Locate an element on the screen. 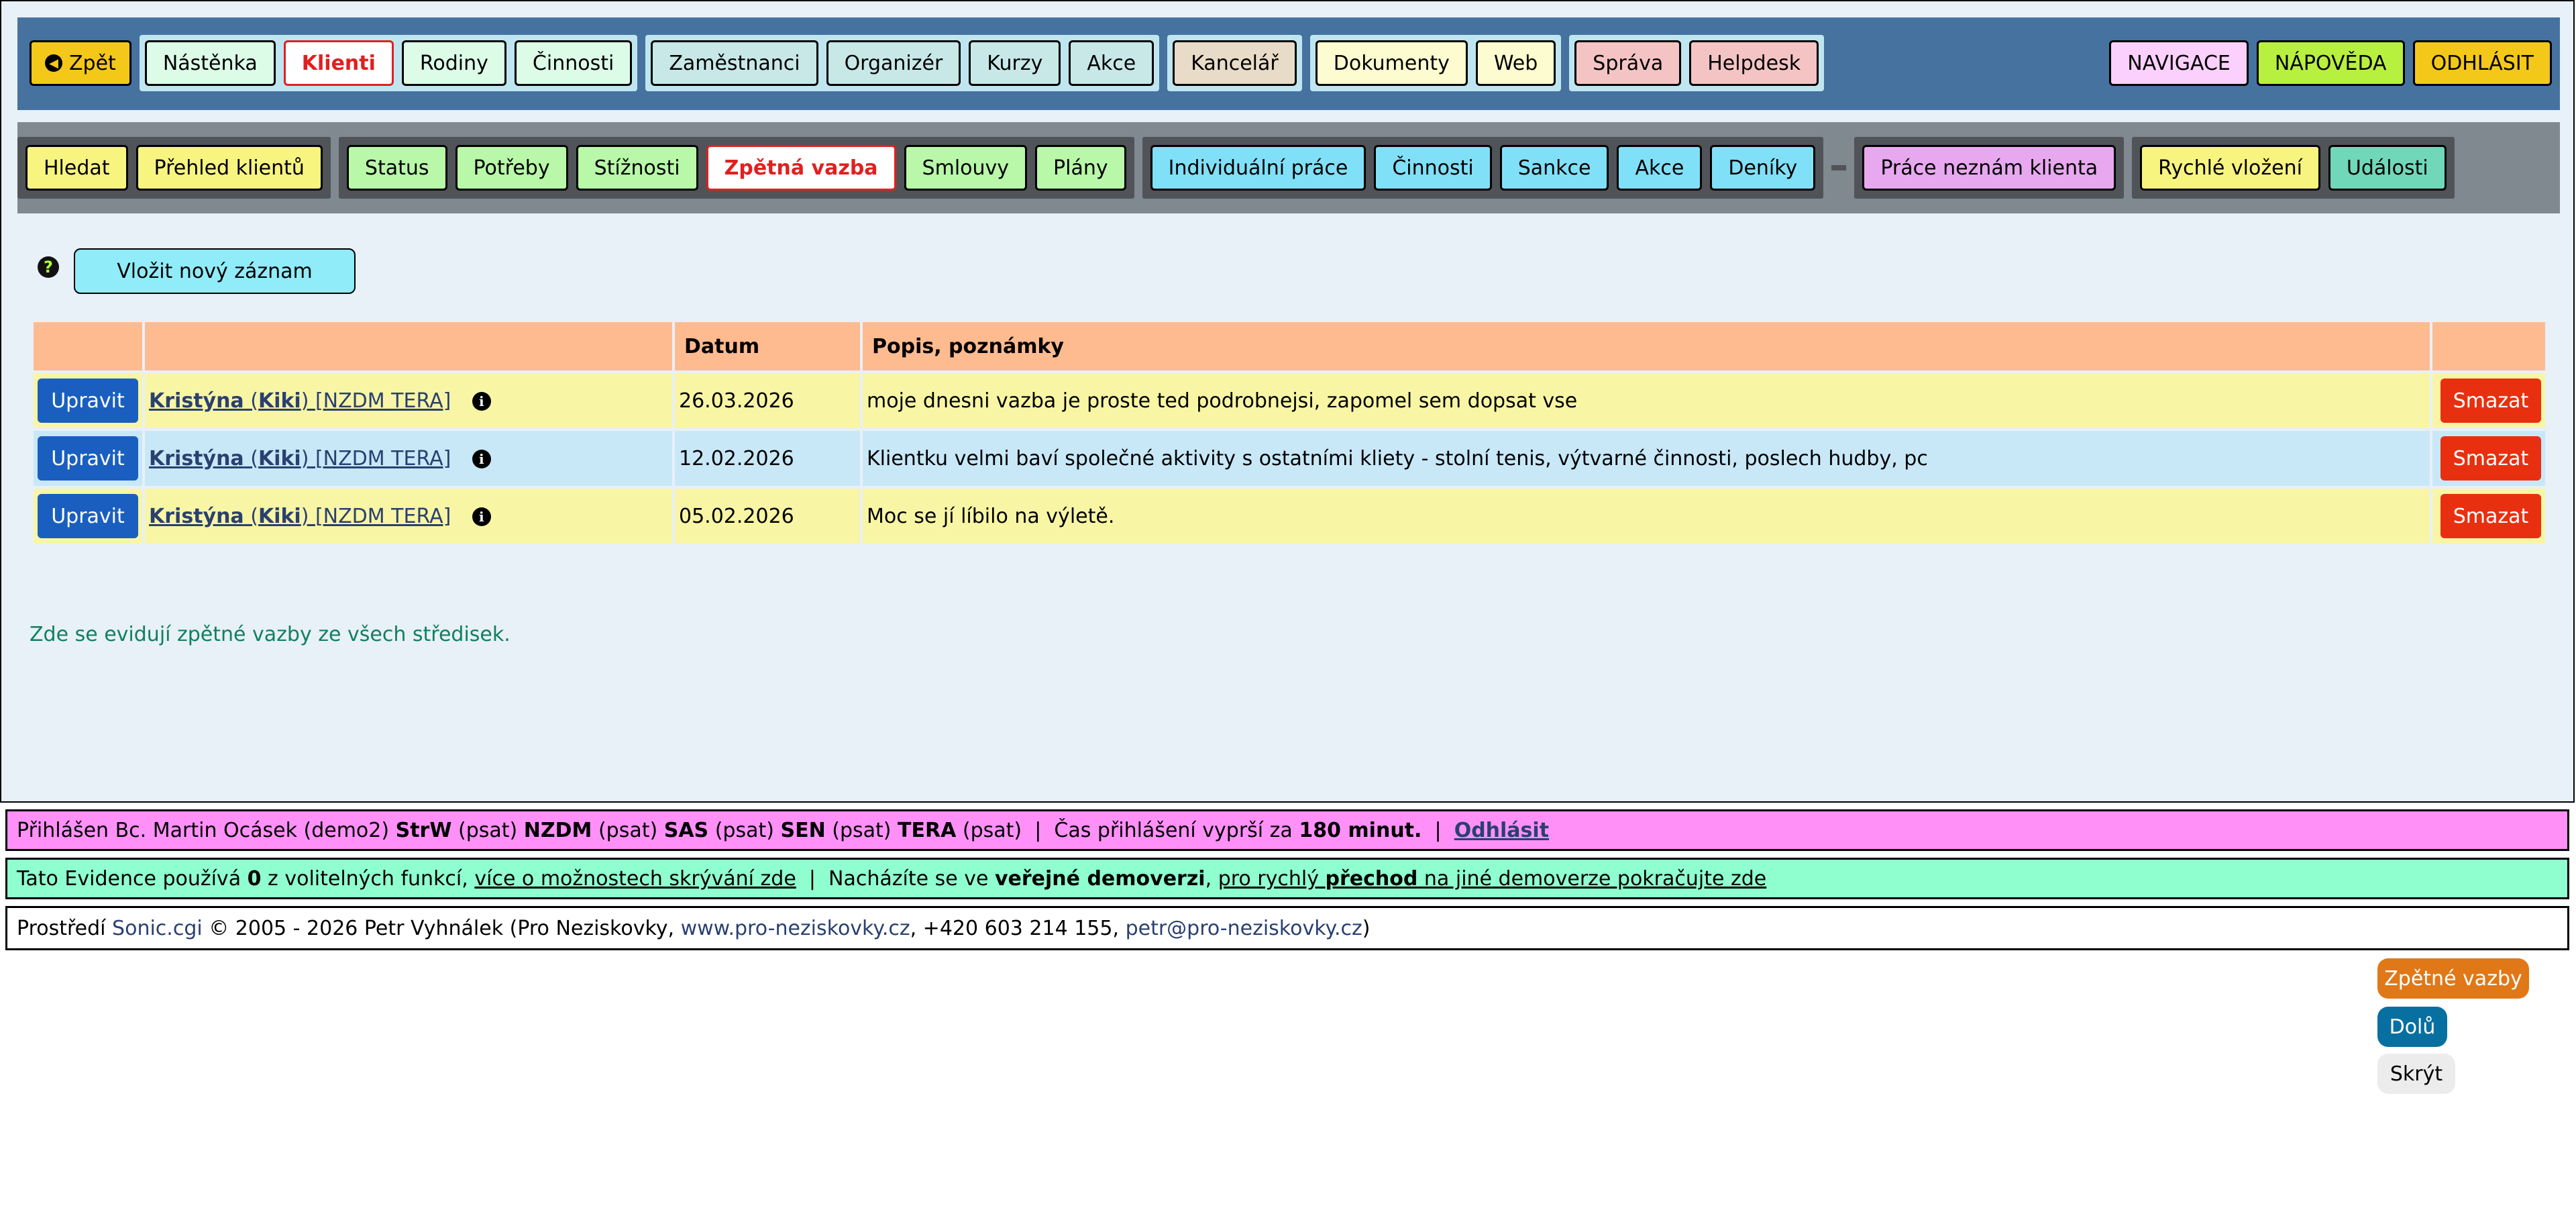 This screenshot has width=2576, height=1208. subnav-unknown-client-work: Práce neznám klienta is located at coordinates (1989, 168).